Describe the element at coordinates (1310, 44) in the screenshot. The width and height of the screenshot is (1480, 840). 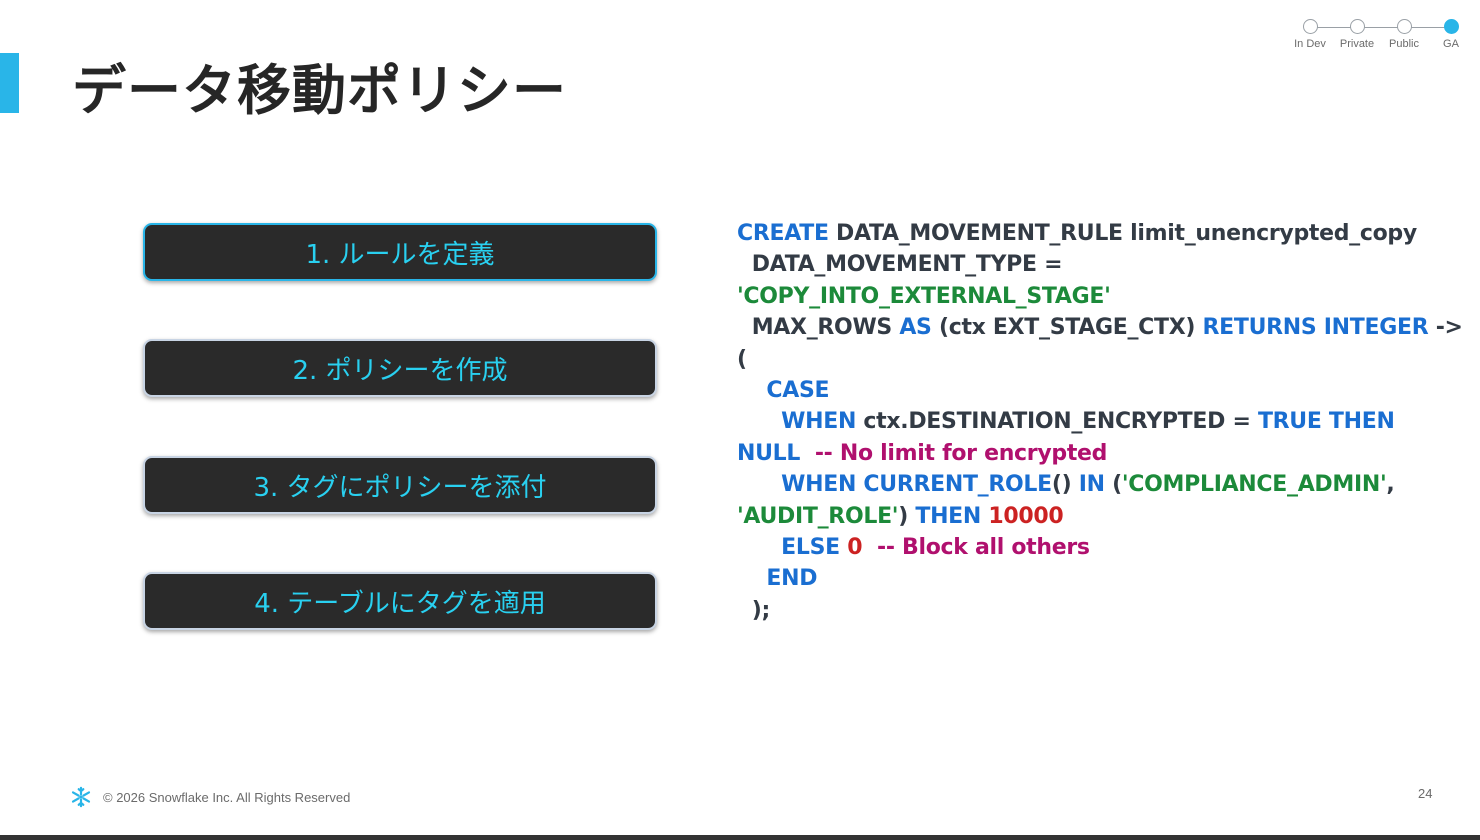
I see `stage-label: In Dev` at that location.